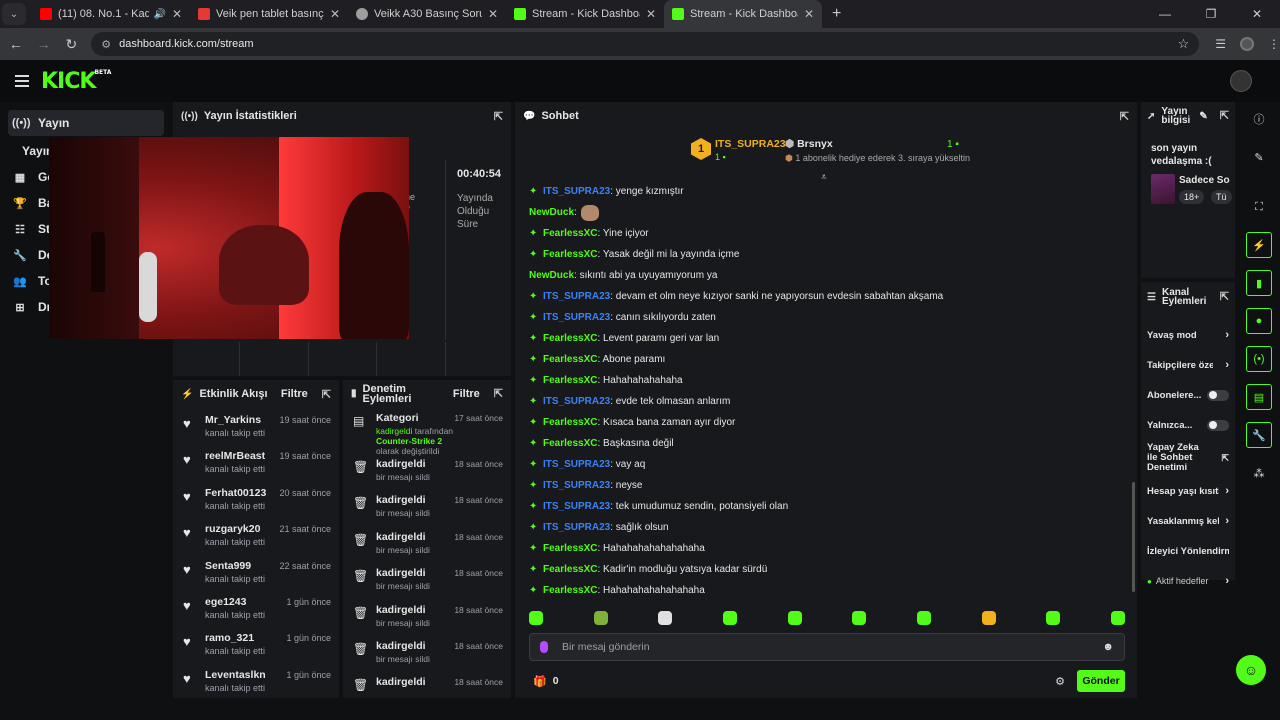  I want to click on action-raid: İzleyici Yönlendirme, so click(1188, 551).